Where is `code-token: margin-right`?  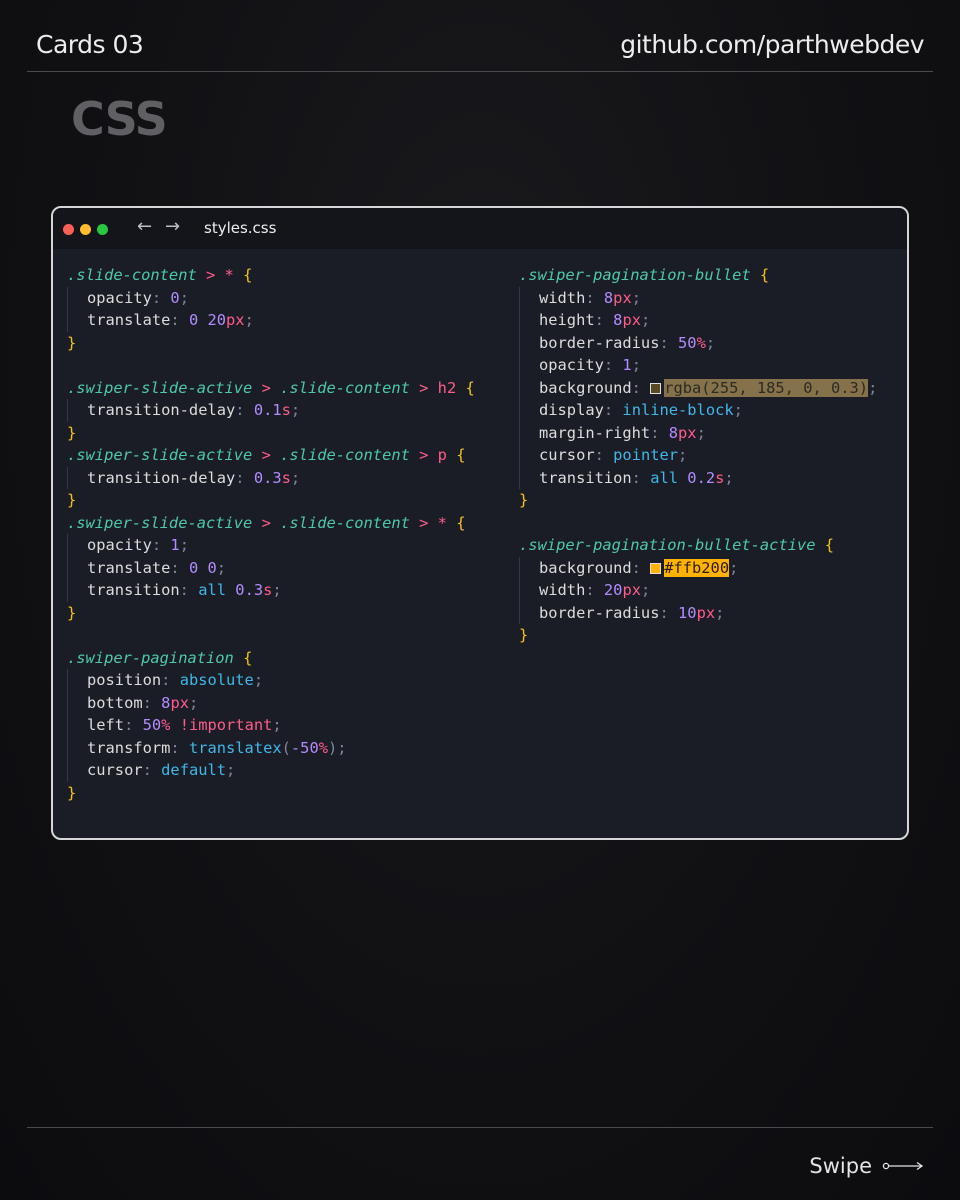 code-token: margin-right is located at coordinates (595, 432).